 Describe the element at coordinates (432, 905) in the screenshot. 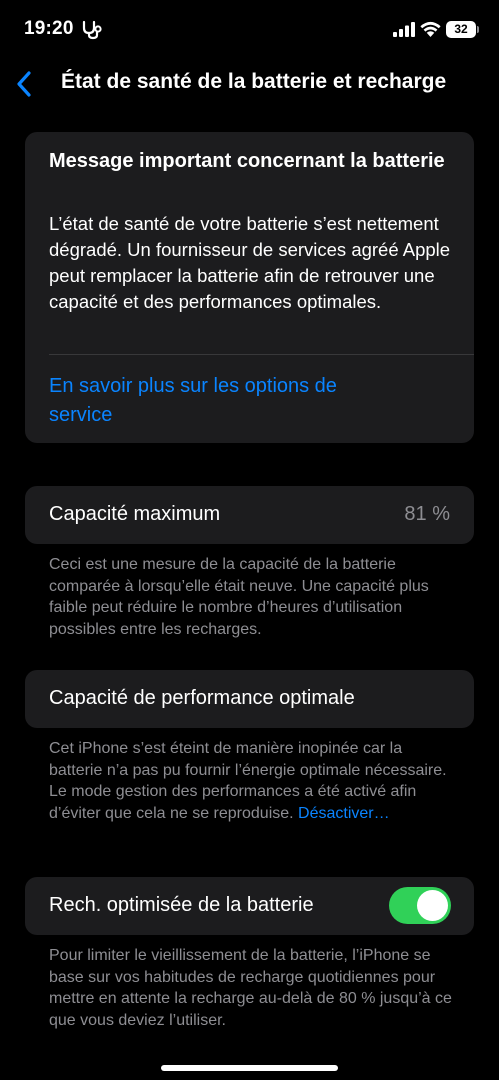

I see `toggle-knob` at that location.